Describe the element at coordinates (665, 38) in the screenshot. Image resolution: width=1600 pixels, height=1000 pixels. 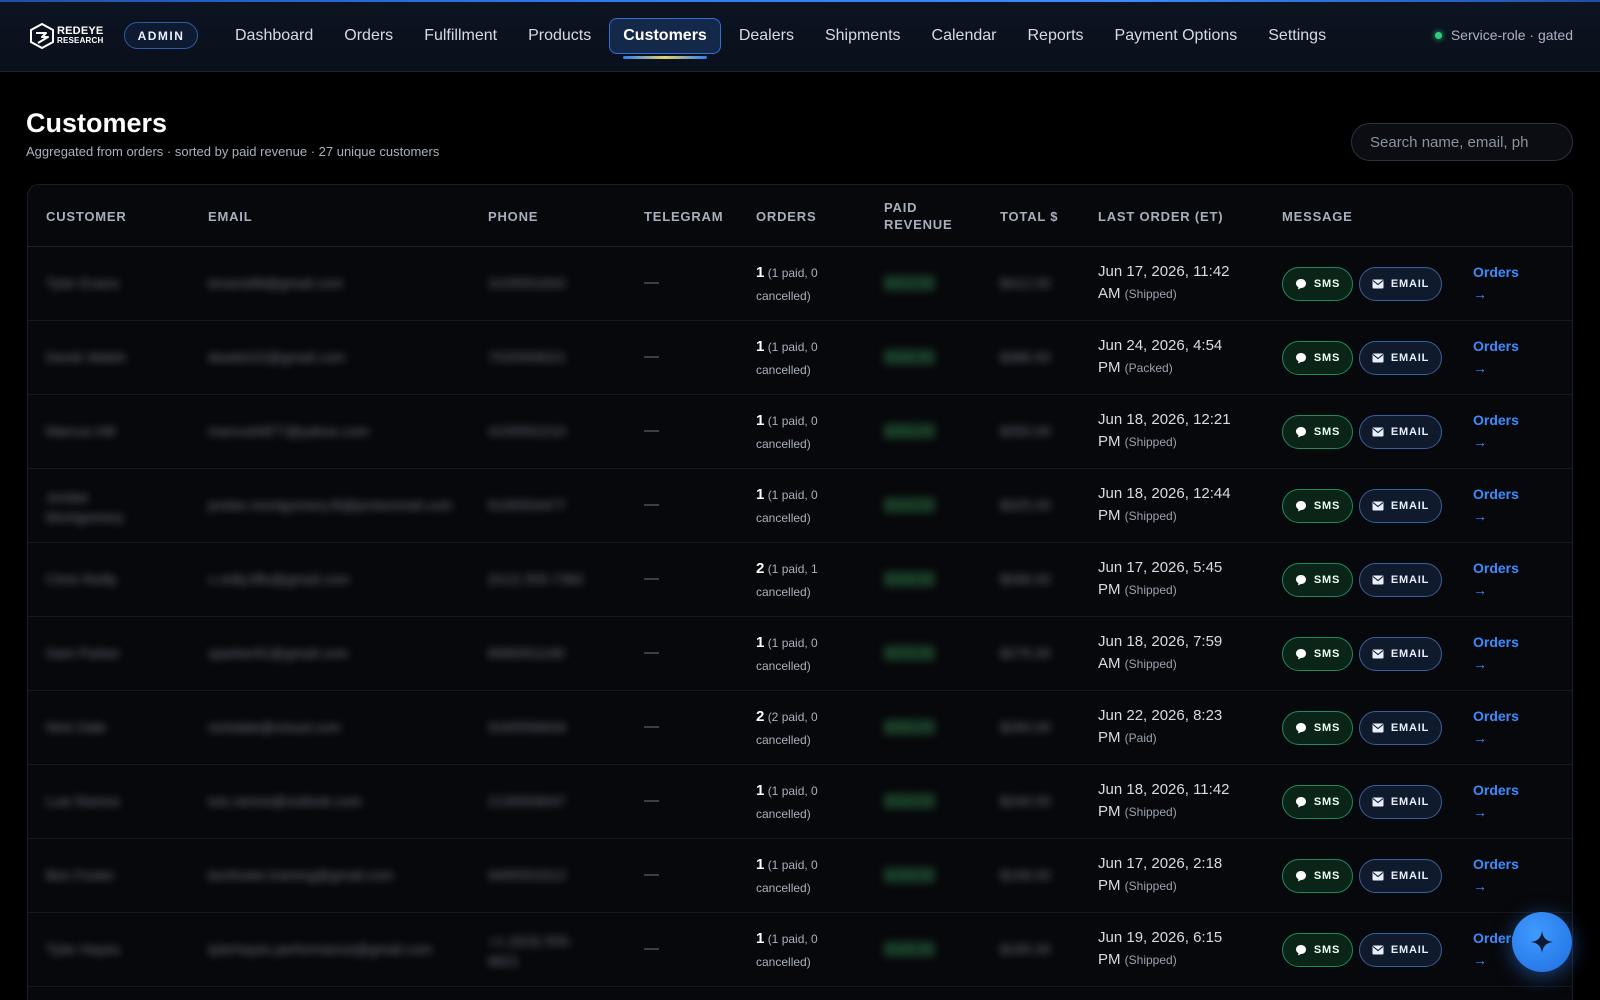
I see `nav-customers: Customers` at that location.